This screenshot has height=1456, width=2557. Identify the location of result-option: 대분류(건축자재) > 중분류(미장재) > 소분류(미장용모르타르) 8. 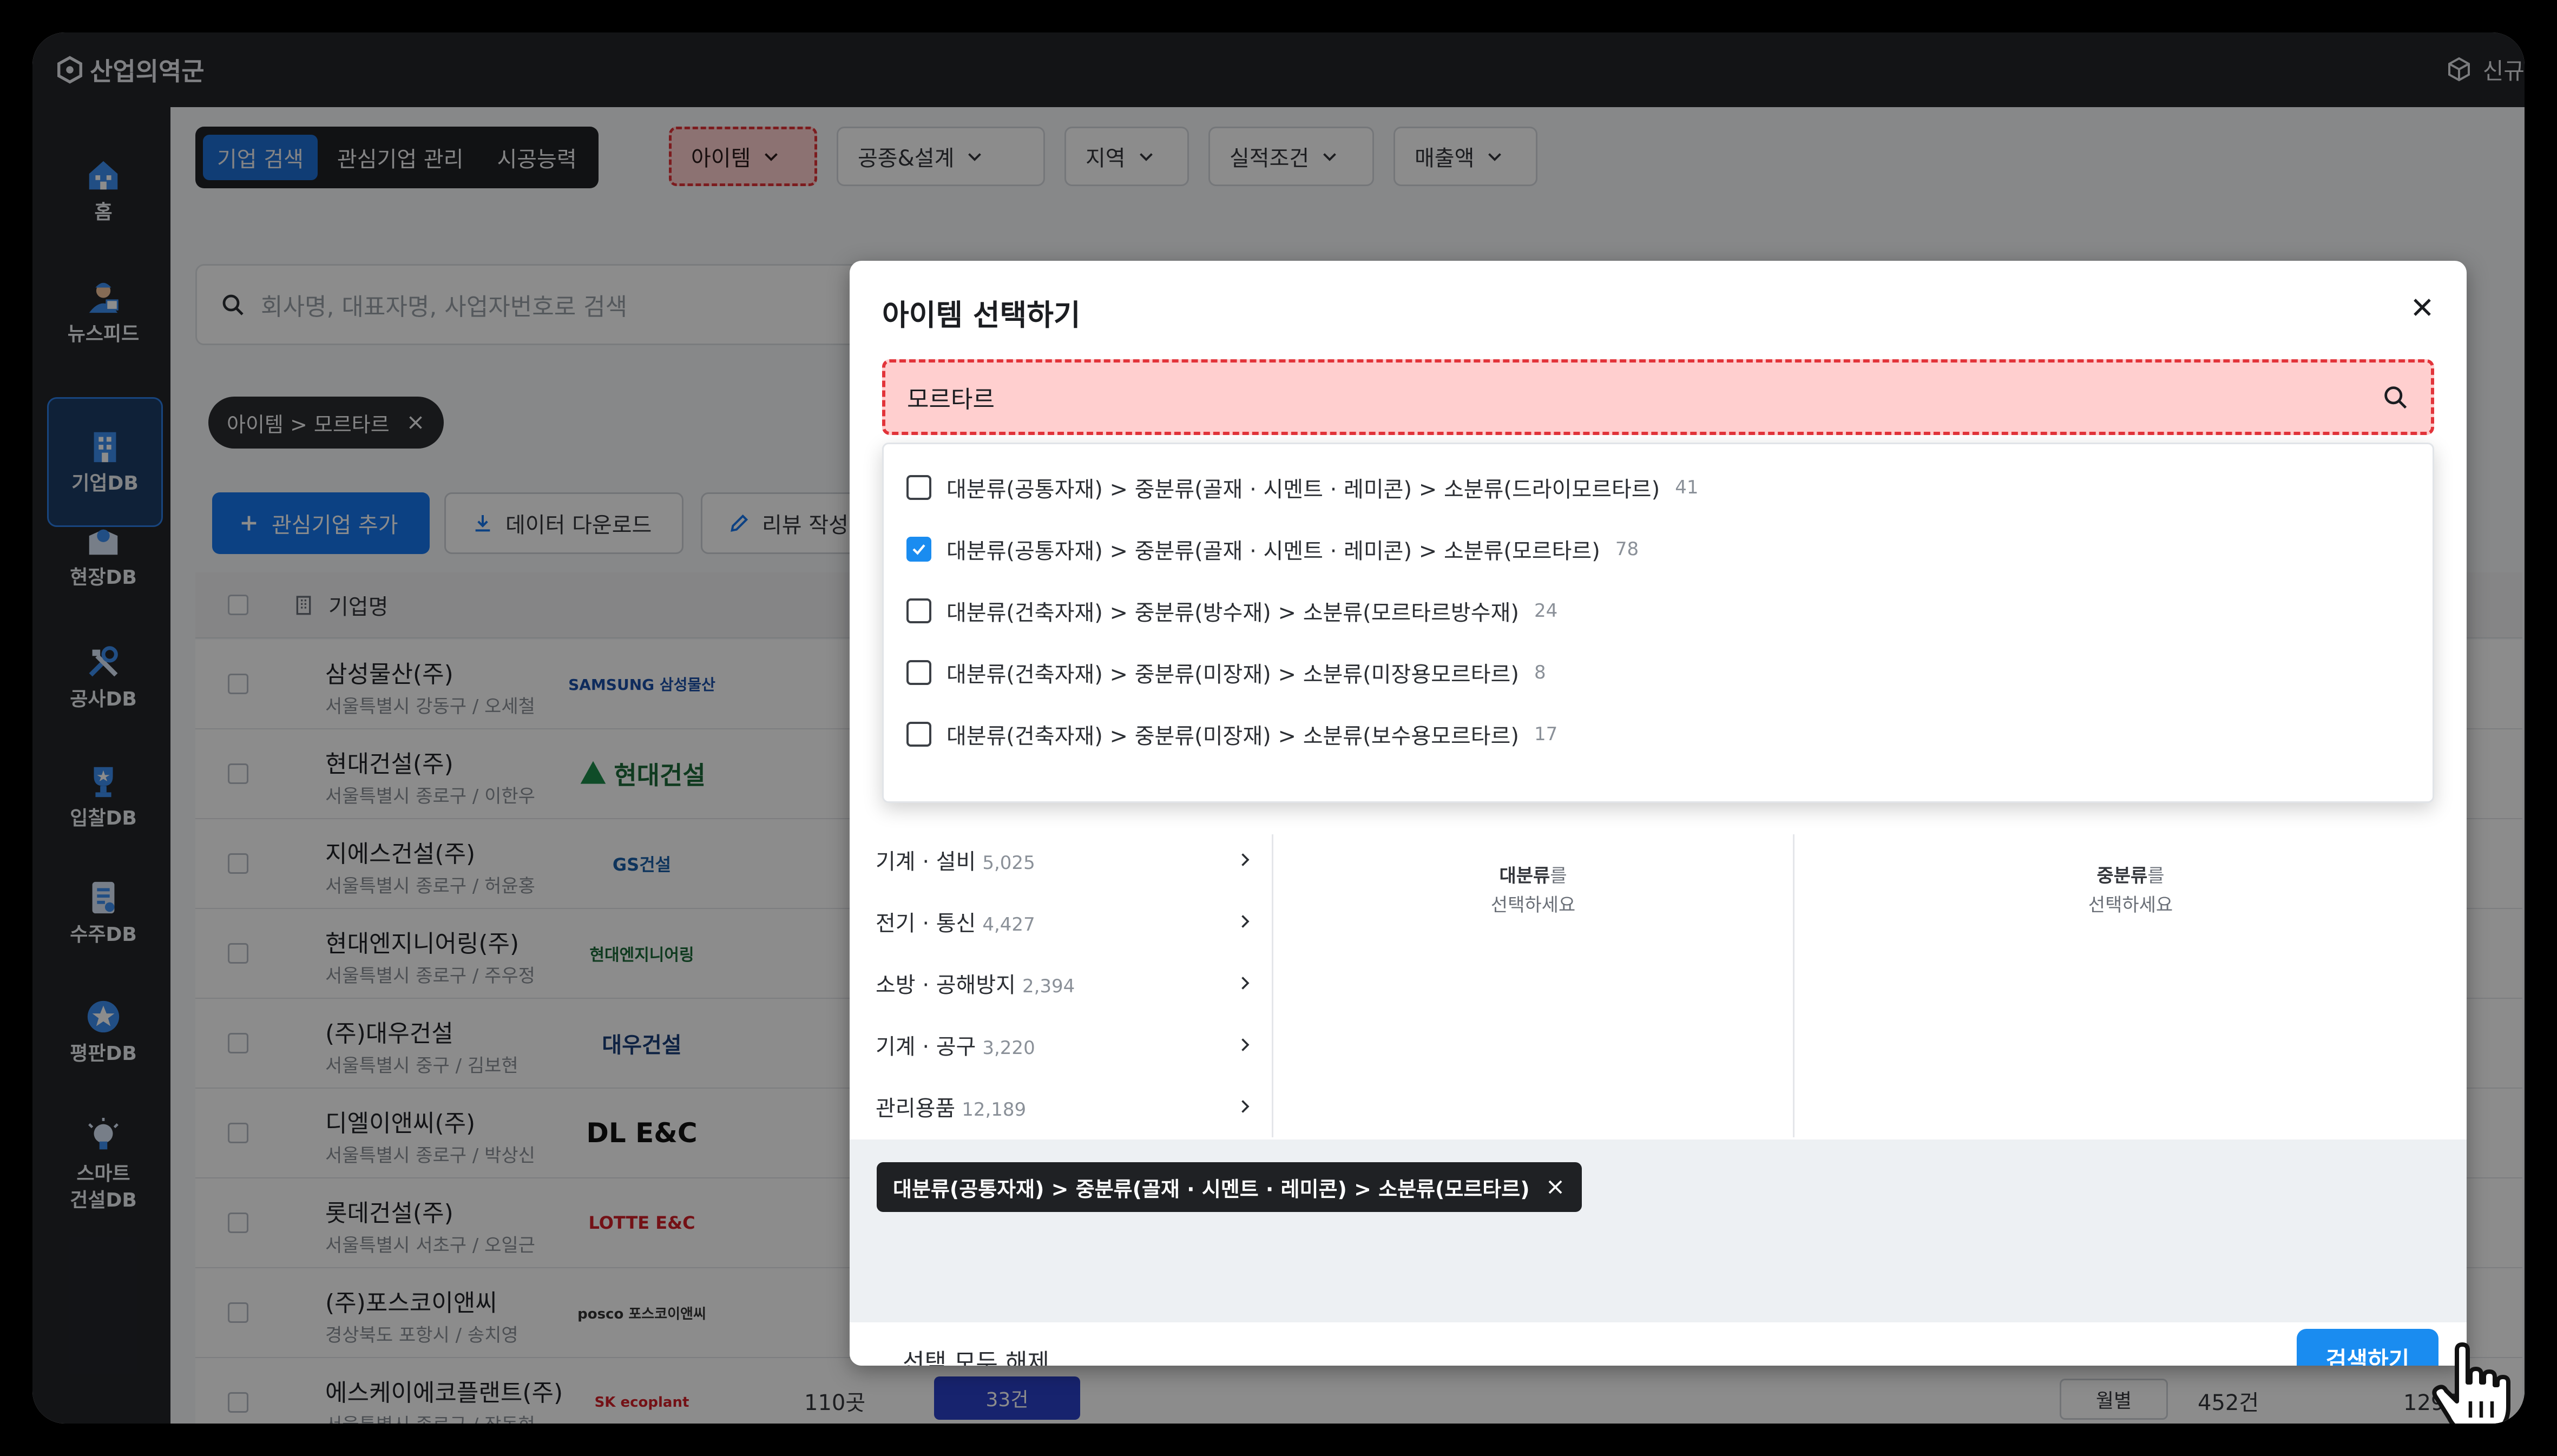
(1226, 672).